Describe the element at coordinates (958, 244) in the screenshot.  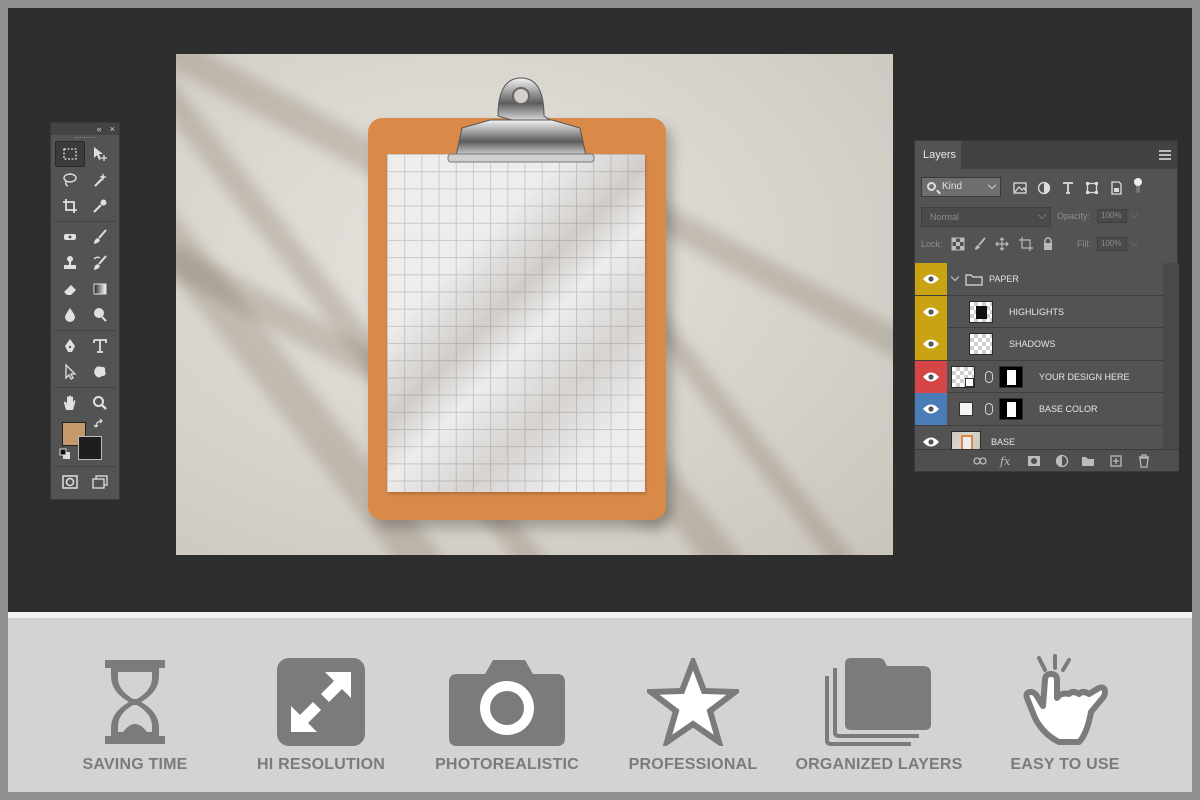
I see `lock-transparent-icon` at that location.